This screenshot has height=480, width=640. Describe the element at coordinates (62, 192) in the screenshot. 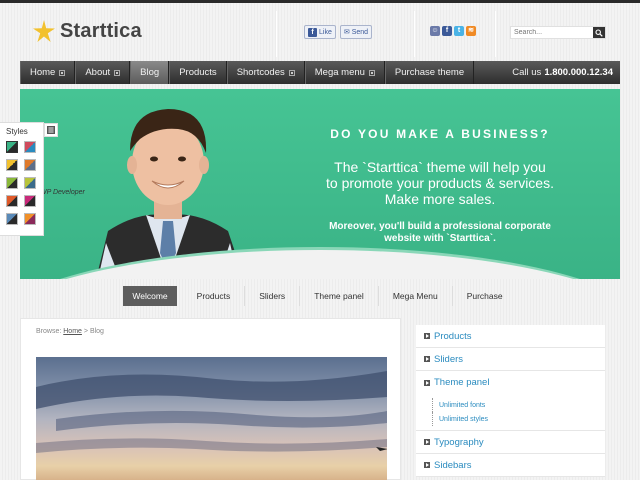

I see `person-label: WP Developer` at that location.